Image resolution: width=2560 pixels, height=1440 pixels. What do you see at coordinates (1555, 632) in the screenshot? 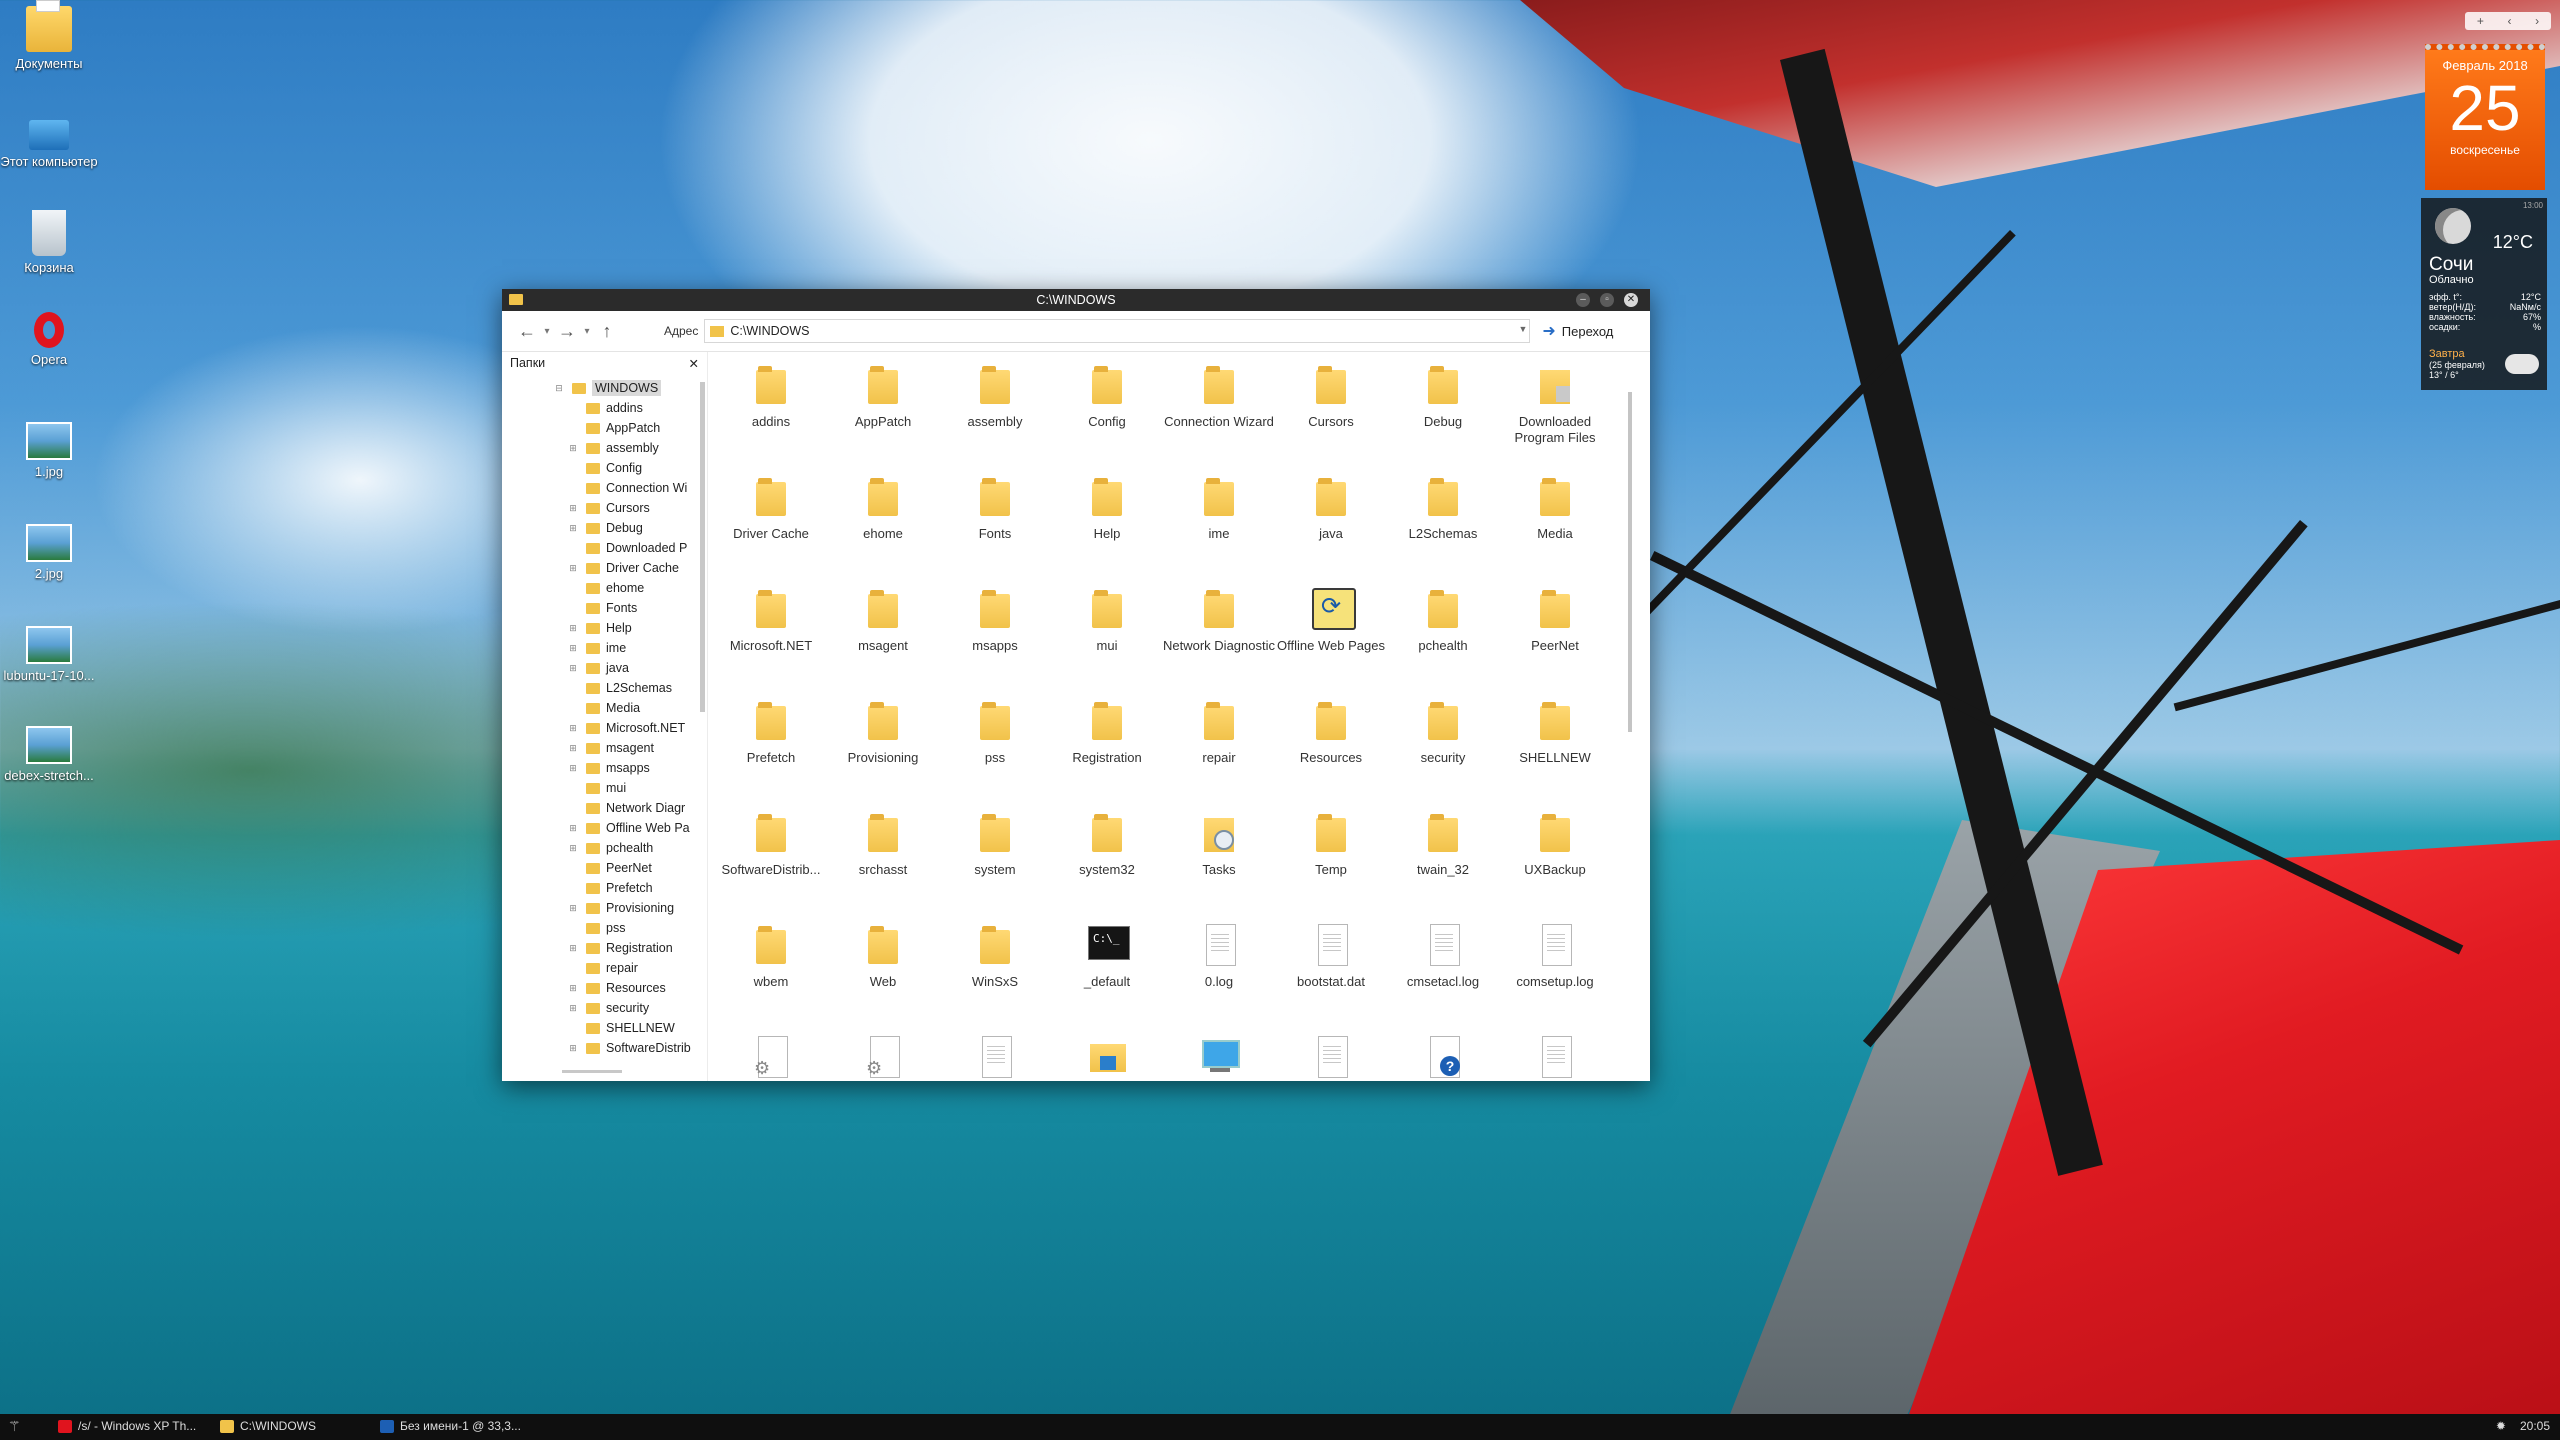
I see `folder-item: PeerNet` at bounding box center [1555, 632].